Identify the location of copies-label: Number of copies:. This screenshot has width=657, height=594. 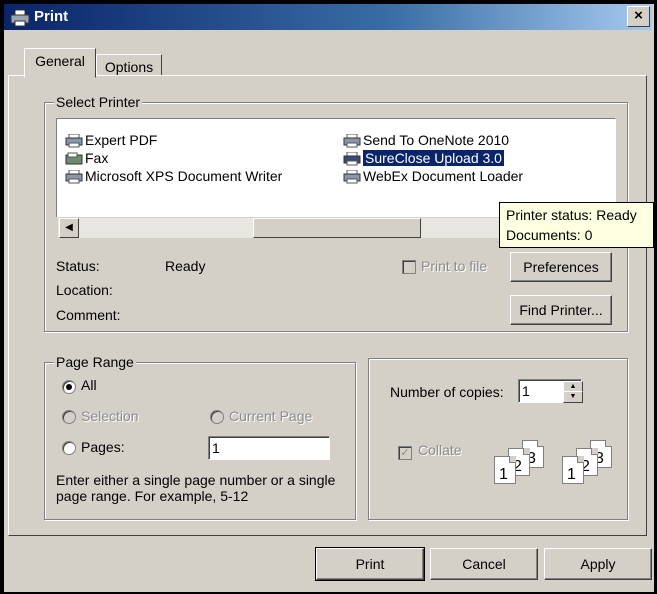
(447, 392).